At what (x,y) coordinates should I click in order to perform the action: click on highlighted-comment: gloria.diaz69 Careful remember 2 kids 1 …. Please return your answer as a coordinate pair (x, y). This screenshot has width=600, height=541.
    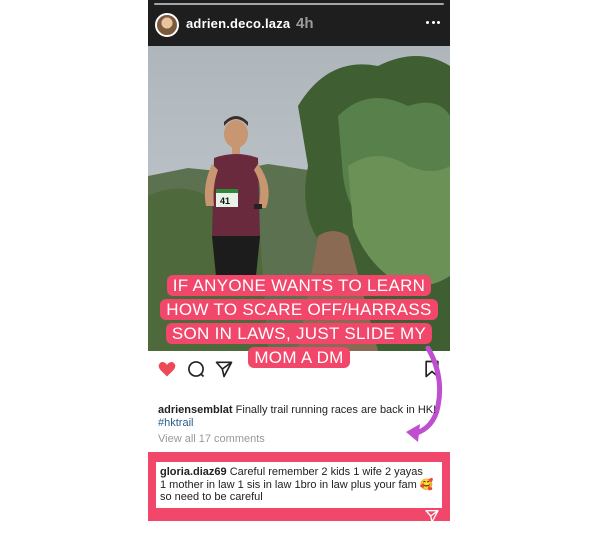
    Looking at the image, I should click on (299, 486).